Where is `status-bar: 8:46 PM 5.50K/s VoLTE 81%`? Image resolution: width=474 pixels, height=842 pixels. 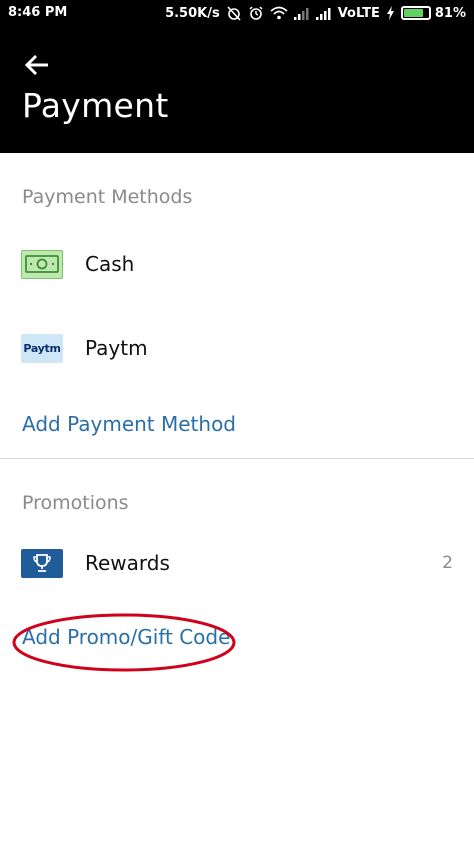 status-bar: 8:46 PM 5.50K/s VoLTE 81% is located at coordinates (237, 13).